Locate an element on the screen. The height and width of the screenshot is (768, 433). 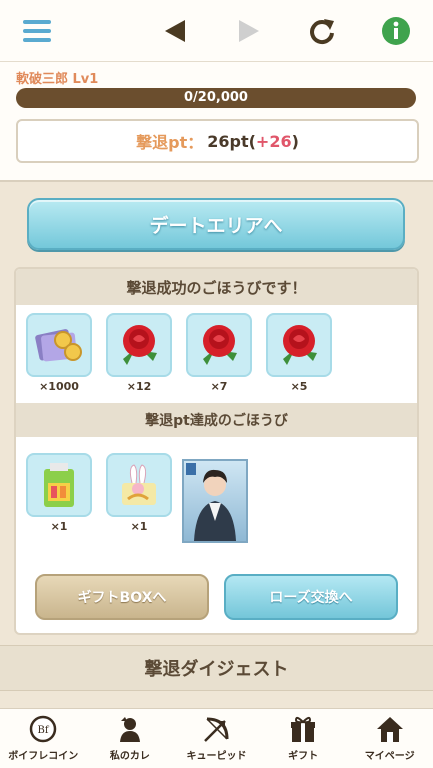
nav-cupid: キューピッド is located at coordinates (216, 738).